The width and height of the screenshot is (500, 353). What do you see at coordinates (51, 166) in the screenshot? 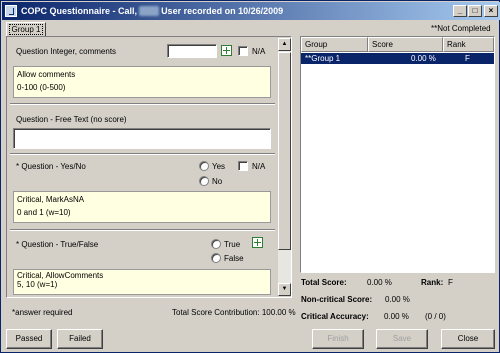
I see `q3-label: * Question - Yes/No` at bounding box center [51, 166].